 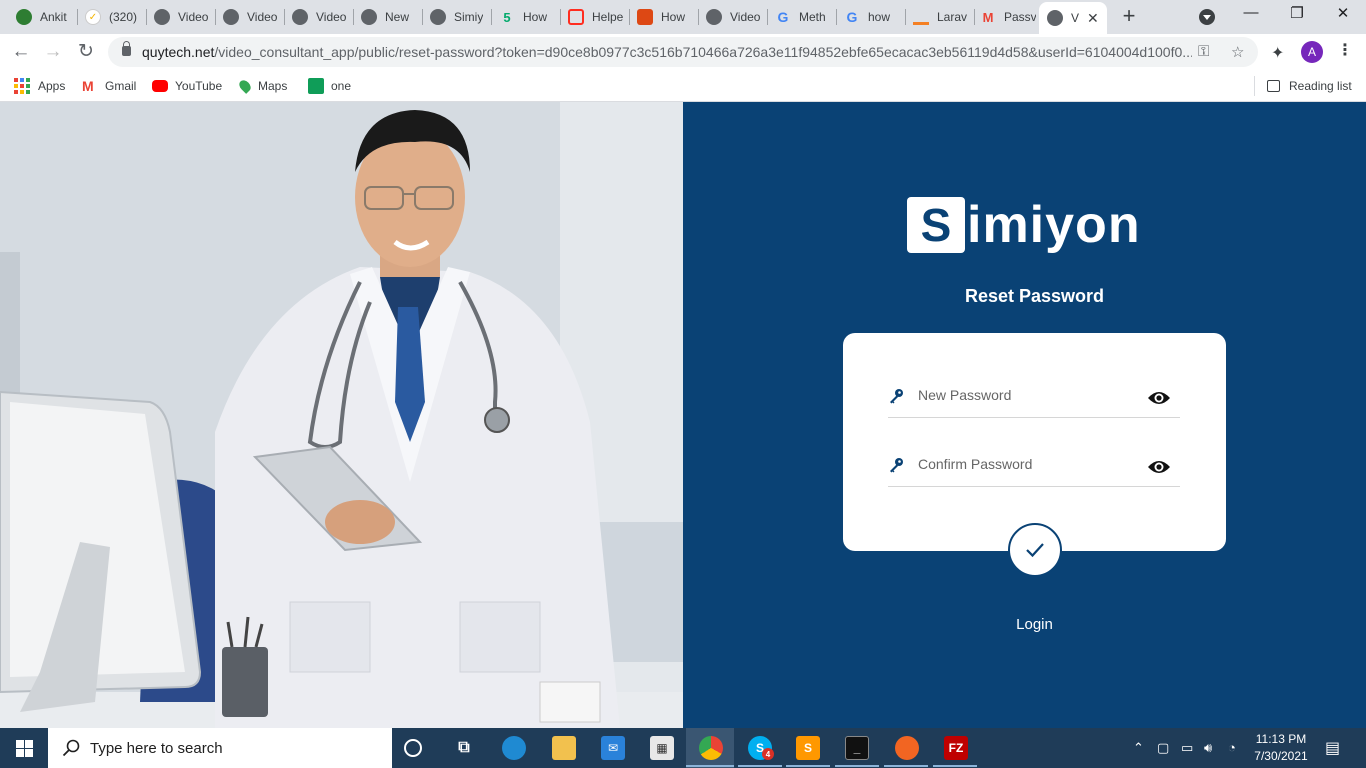 What do you see at coordinates (126, 48) in the screenshot?
I see `lock-icon` at bounding box center [126, 48].